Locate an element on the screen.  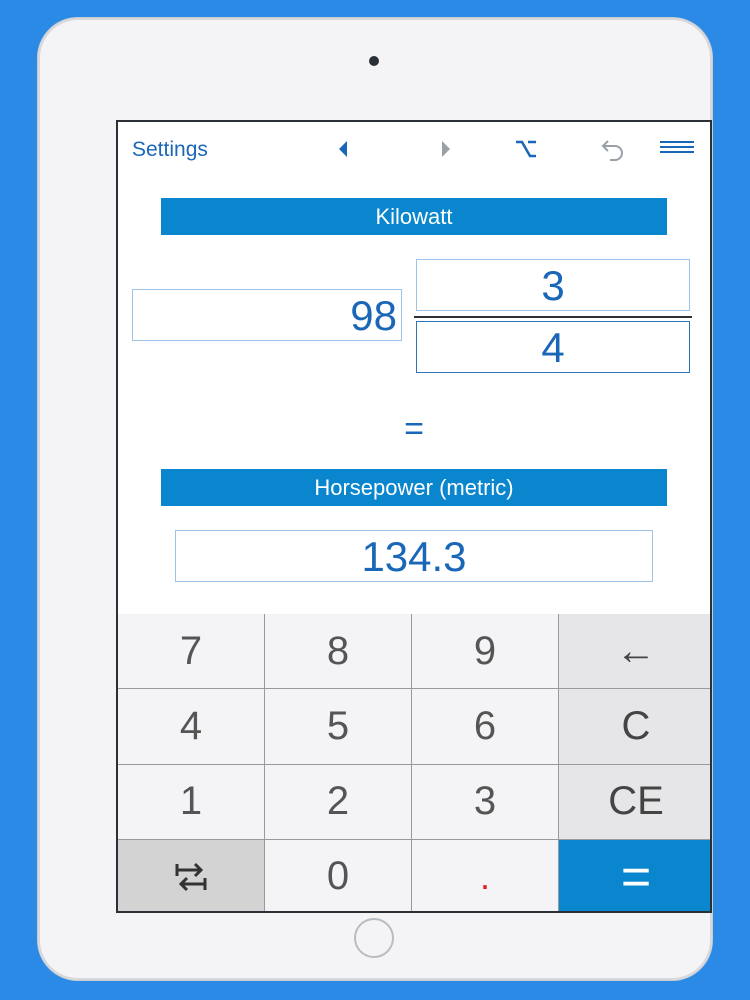
whole-number-input: 98 is located at coordinates (267, 315).